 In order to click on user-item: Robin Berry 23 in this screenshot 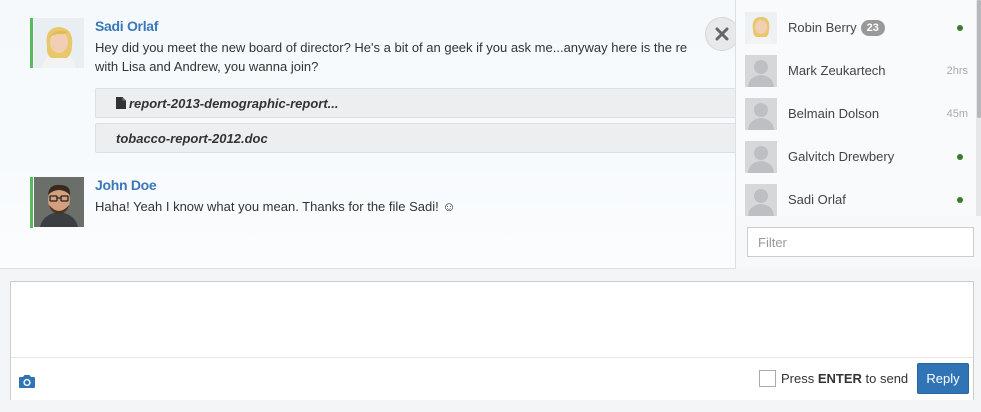, I will do `click(856, 33)`.